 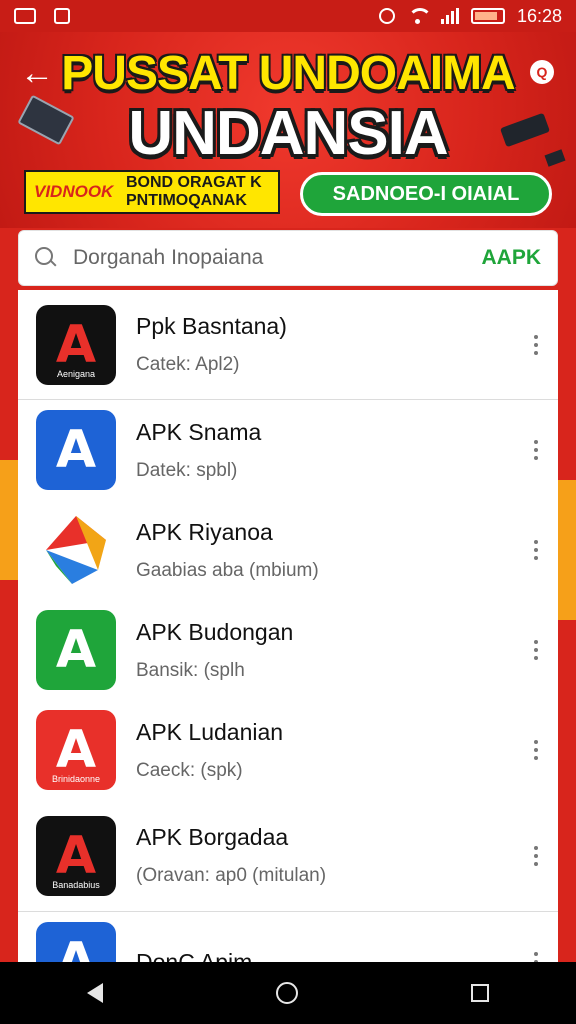 I want to click on search-input: Dorganah Inopaiana, so click(x=277, y=258).